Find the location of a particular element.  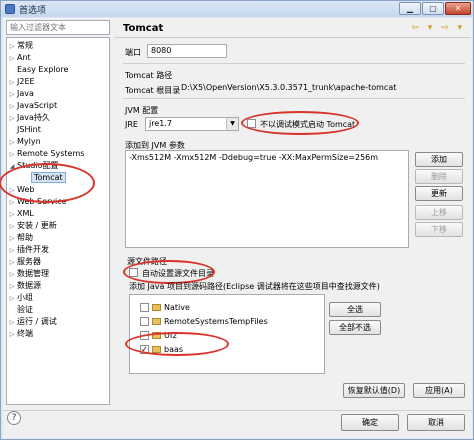

list-item: UI2 is located at coordinates (154, 335).